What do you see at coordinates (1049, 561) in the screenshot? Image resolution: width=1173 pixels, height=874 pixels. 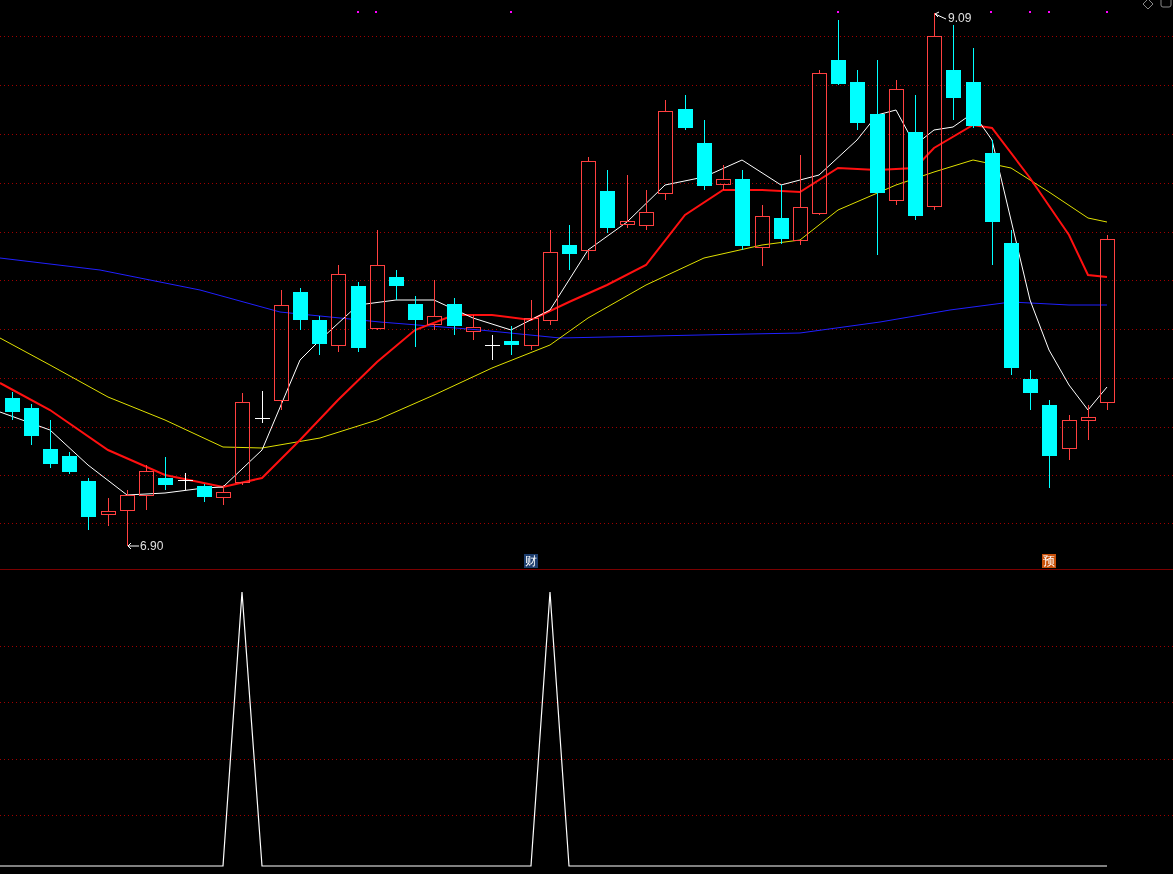 I see `event-marker: 预` at bounding box center [1049, 561].